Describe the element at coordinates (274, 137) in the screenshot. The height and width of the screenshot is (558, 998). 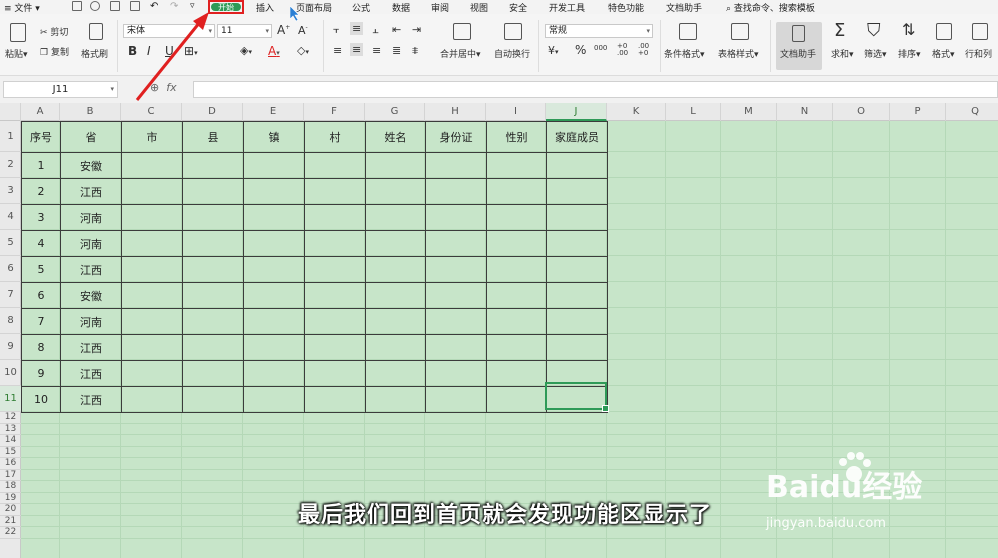
I see `table-header-cell: 镇` at that location.